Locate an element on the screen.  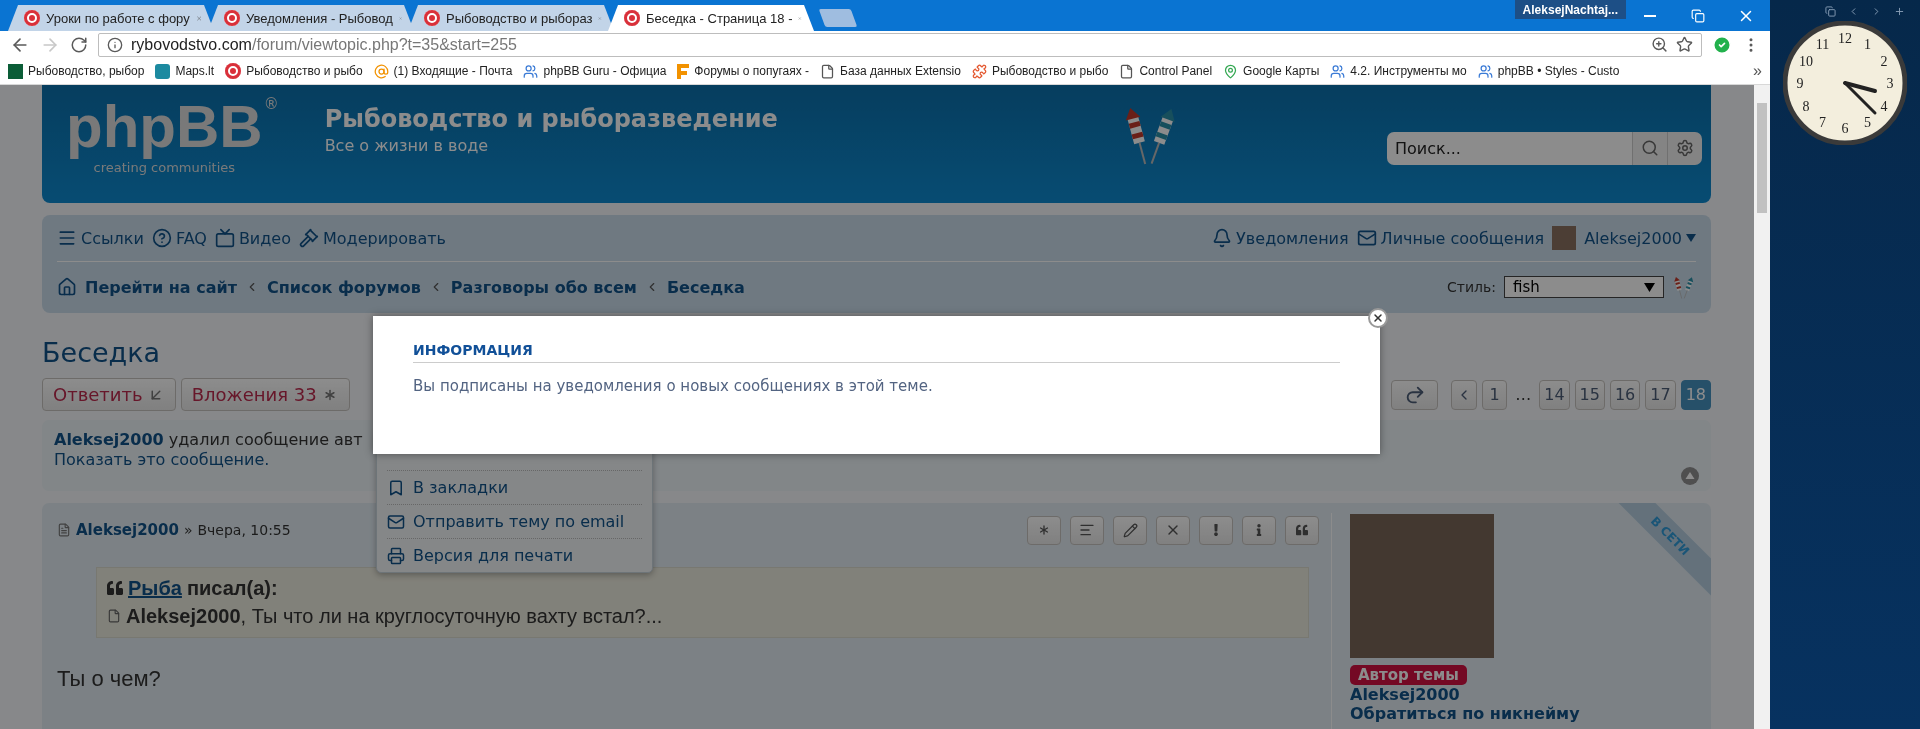
up-icon is located at coordinates (1690, 476).